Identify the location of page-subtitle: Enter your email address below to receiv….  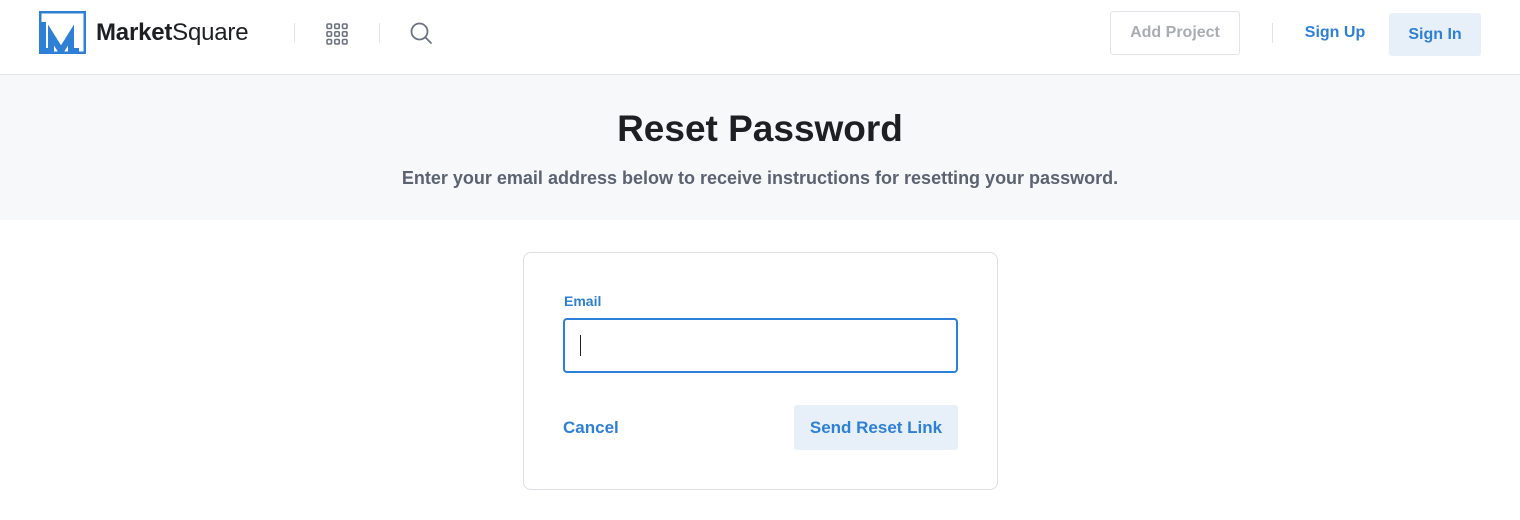
(760, 178).